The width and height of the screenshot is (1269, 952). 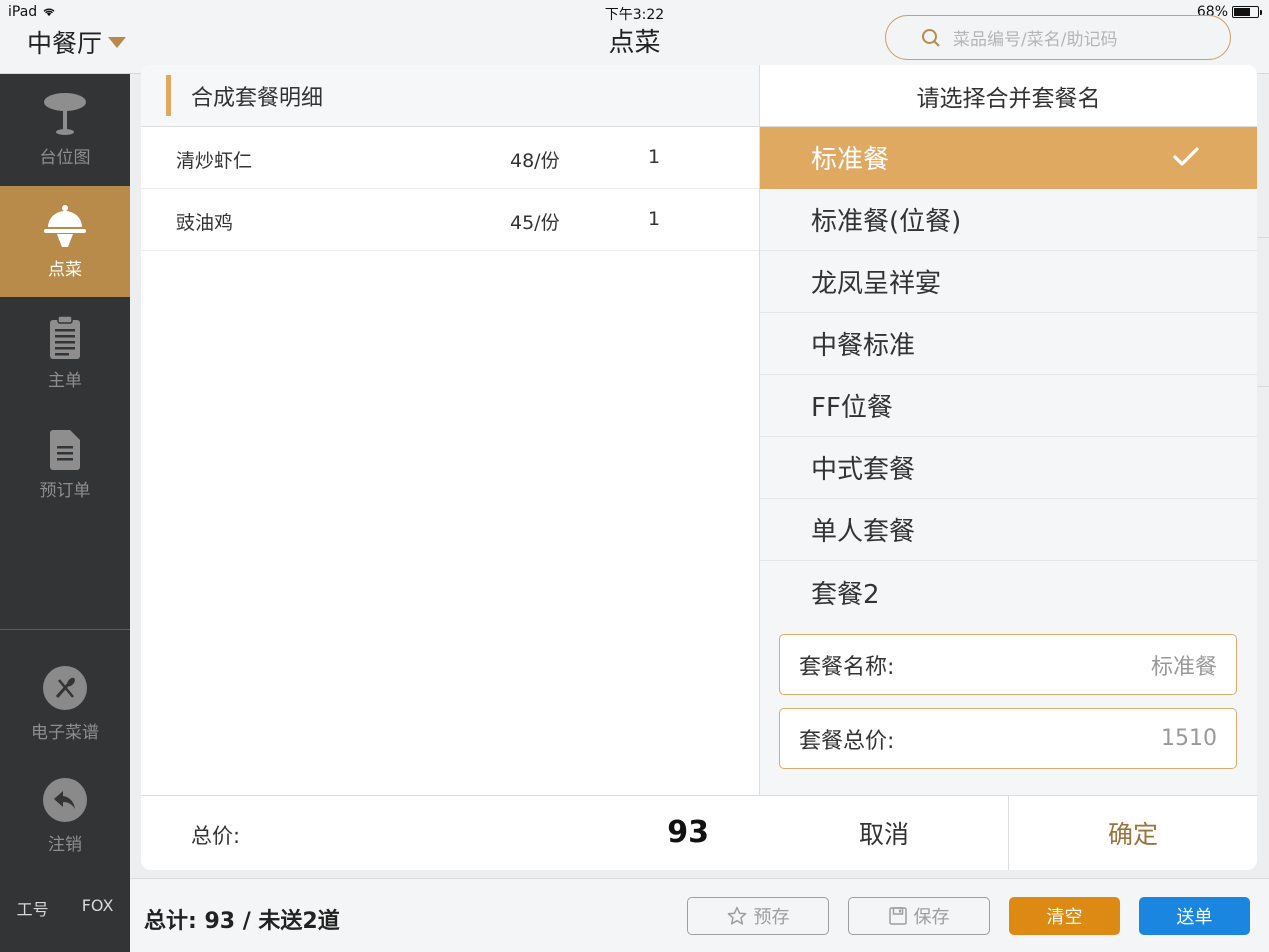 I want to click on dish-name: 豉油鸡, so click(x=205, y=223).